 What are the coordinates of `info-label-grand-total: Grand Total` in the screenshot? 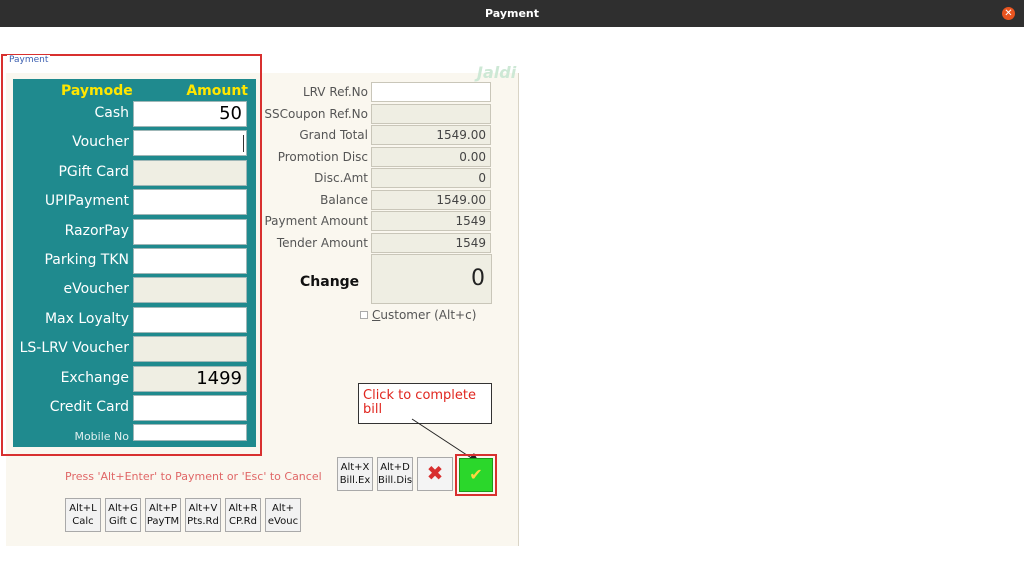 It's located at (333, 135).